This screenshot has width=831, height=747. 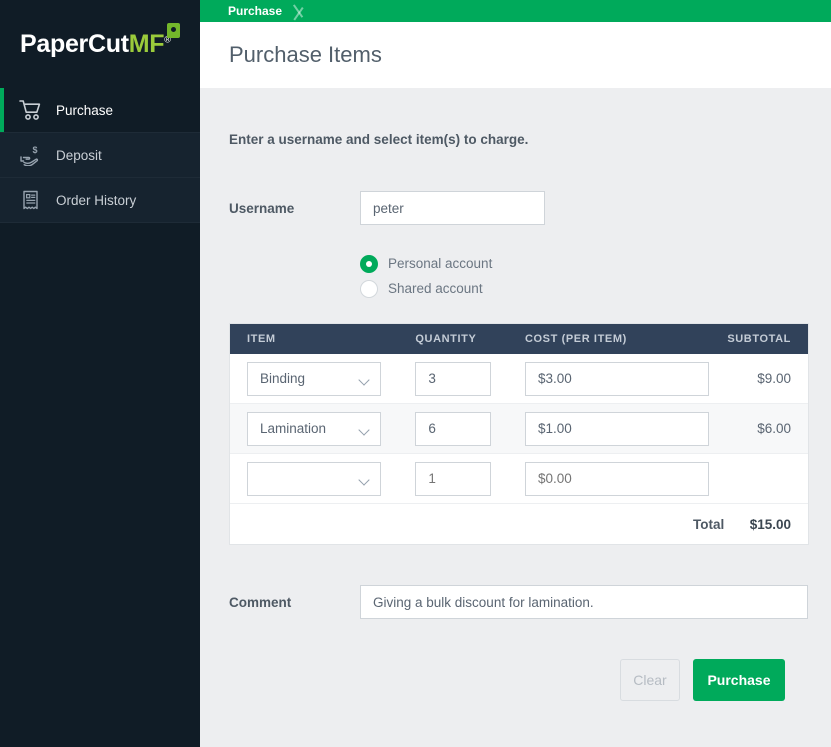 What do you see at coordinates (255, 11) in the screenshot?
I see `breadcrumb-item-purchase: Purchase` at bounding box center [255, 11].